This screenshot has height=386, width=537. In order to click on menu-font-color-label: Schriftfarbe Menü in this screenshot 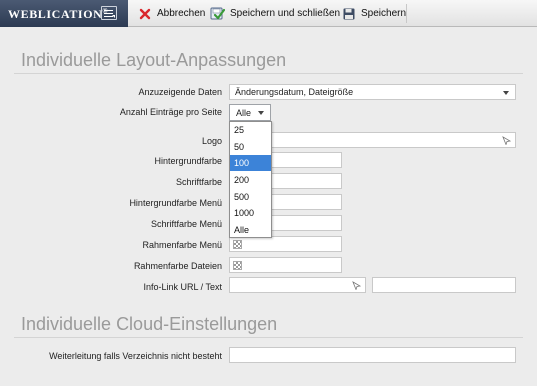, I will do `click(186, 224)`.